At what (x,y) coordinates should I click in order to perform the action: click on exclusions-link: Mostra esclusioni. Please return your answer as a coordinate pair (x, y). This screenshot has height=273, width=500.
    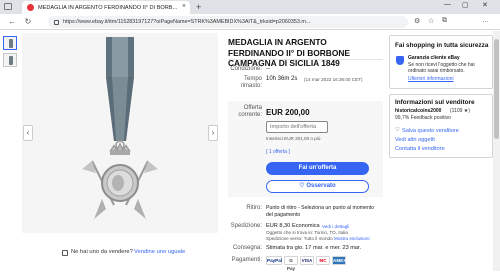
    Looking at the image, I should click on (352, 238).